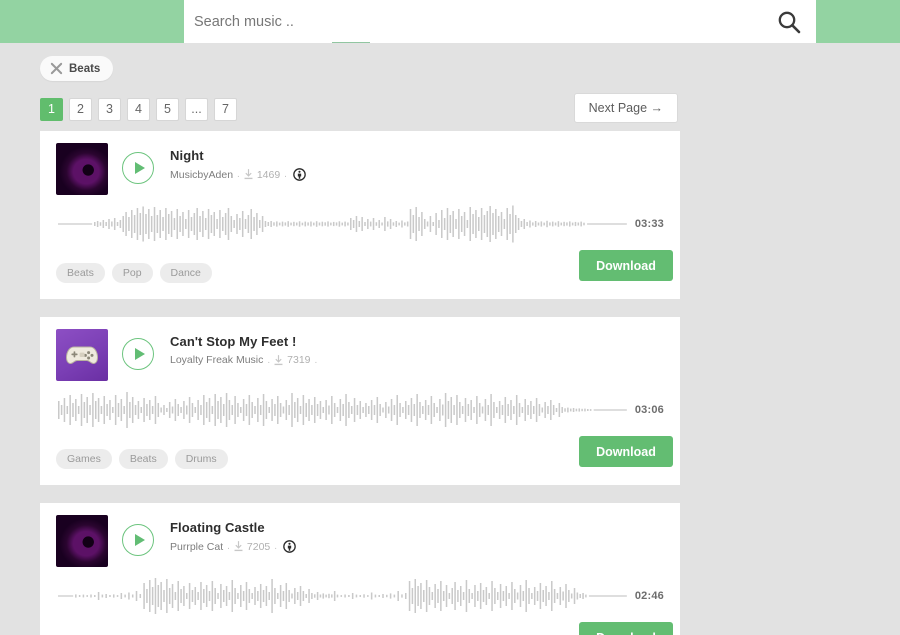 This screenshot has height=635, width=900. I want to click on track-header: Floating Castle Purrple Cat . 7205 ., so click(360, 543).